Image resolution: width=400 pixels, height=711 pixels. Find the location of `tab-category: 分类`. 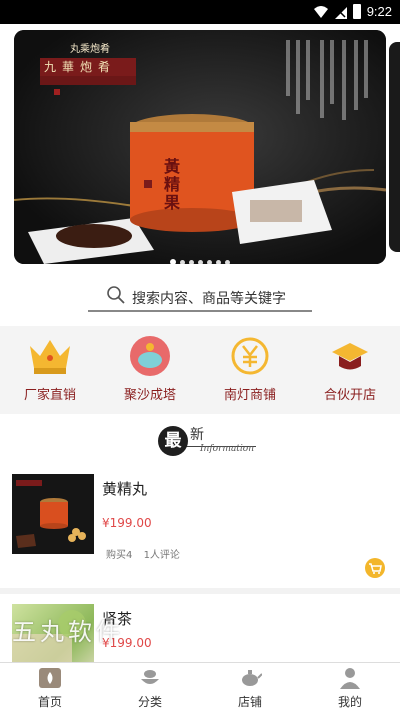

tab-category: 分类 is located at coordinates (150, 687).